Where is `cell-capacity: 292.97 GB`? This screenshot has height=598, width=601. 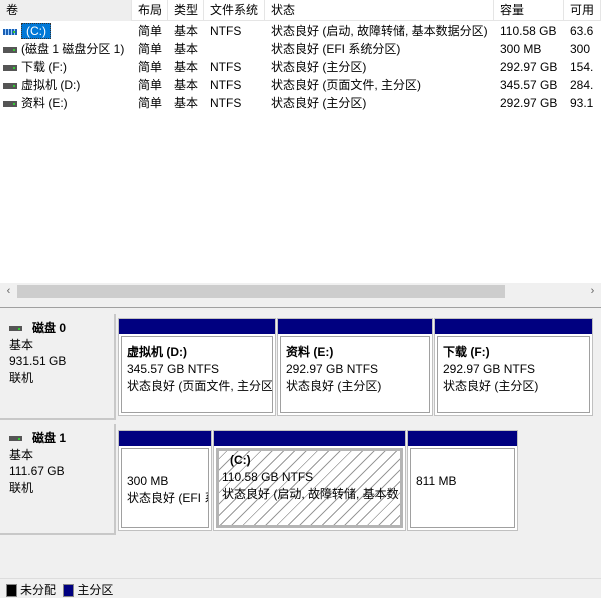 cell-capacity: 292.97 GB is located at coordinates (529, 67).